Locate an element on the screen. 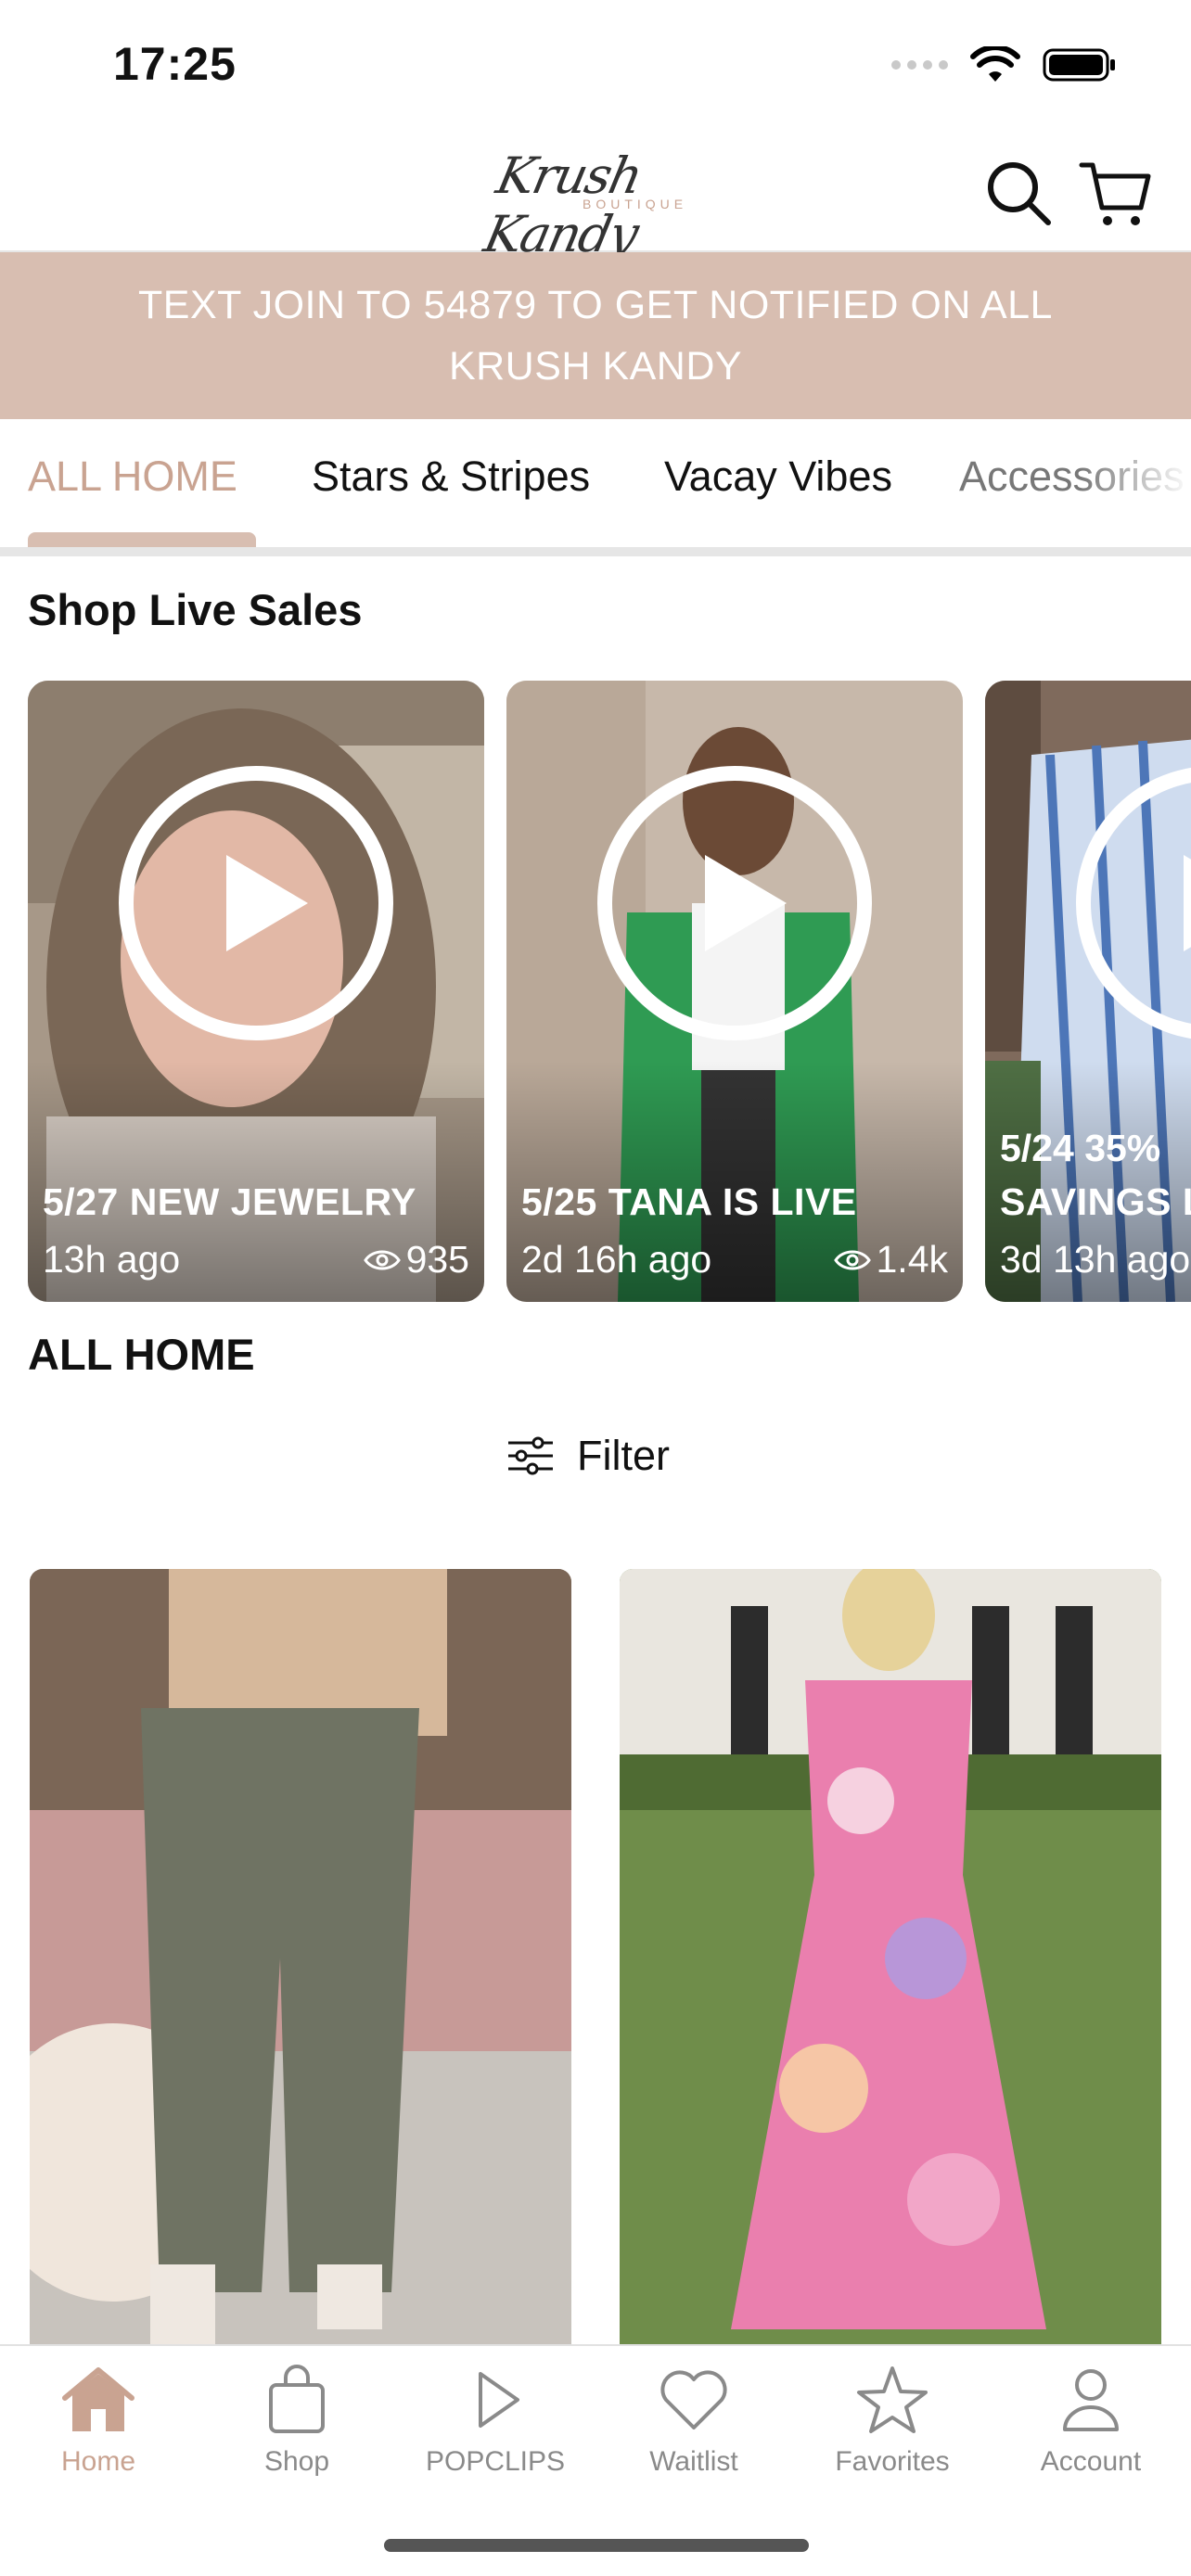  live-card-title-line2: SAVINGS L is located at coordinates (1095, 1202).